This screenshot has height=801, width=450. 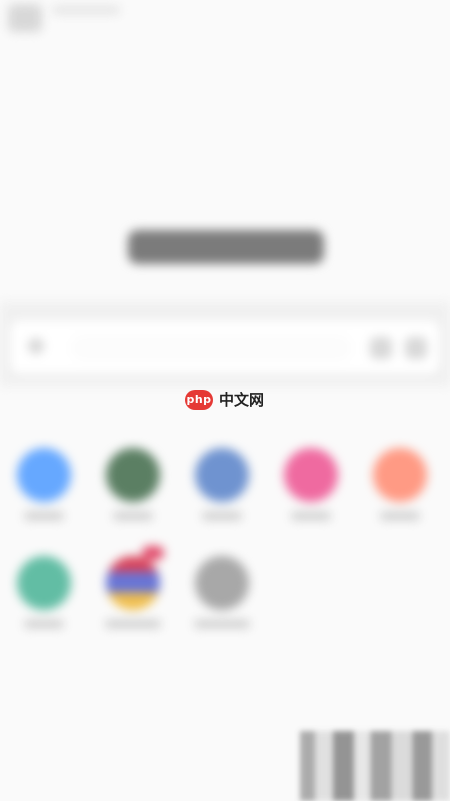 I want to click on search-icon, so click(x=36, y=346).